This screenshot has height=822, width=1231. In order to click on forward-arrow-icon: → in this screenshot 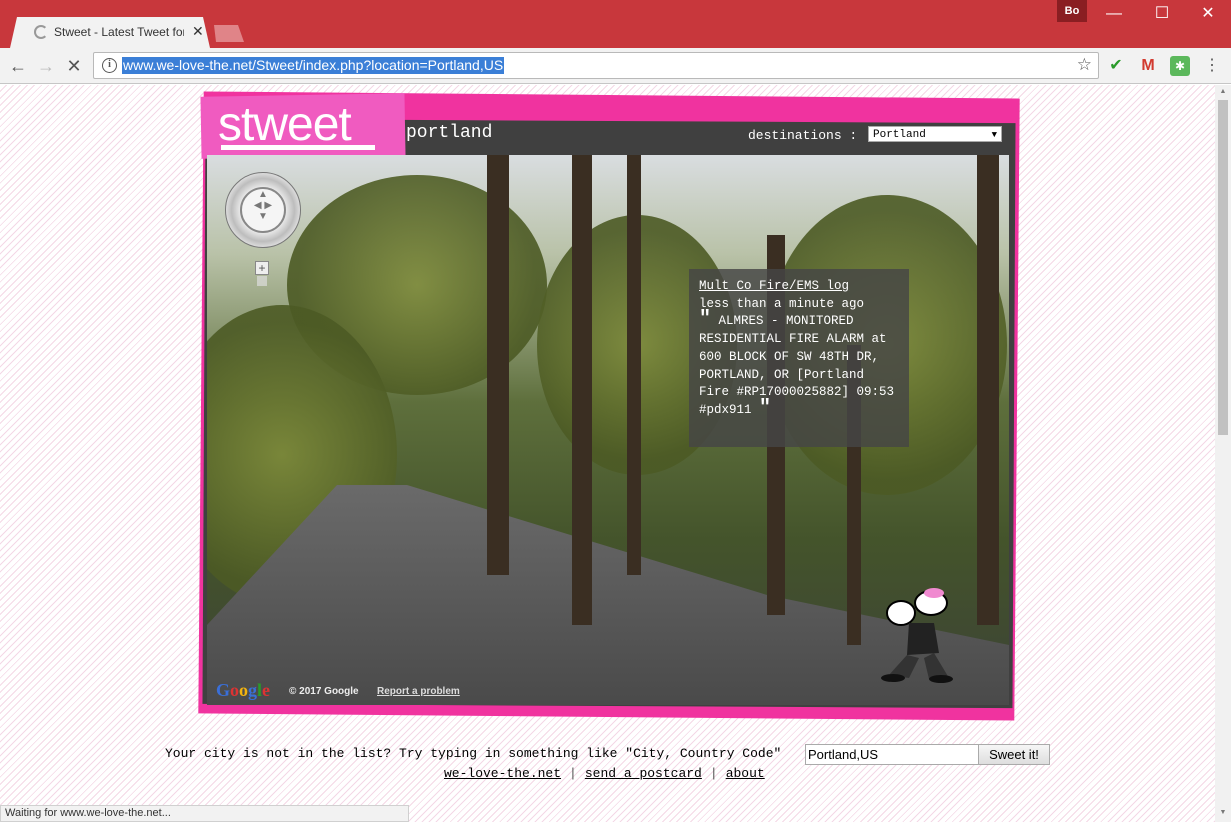, I will do `click(46, 66)`.